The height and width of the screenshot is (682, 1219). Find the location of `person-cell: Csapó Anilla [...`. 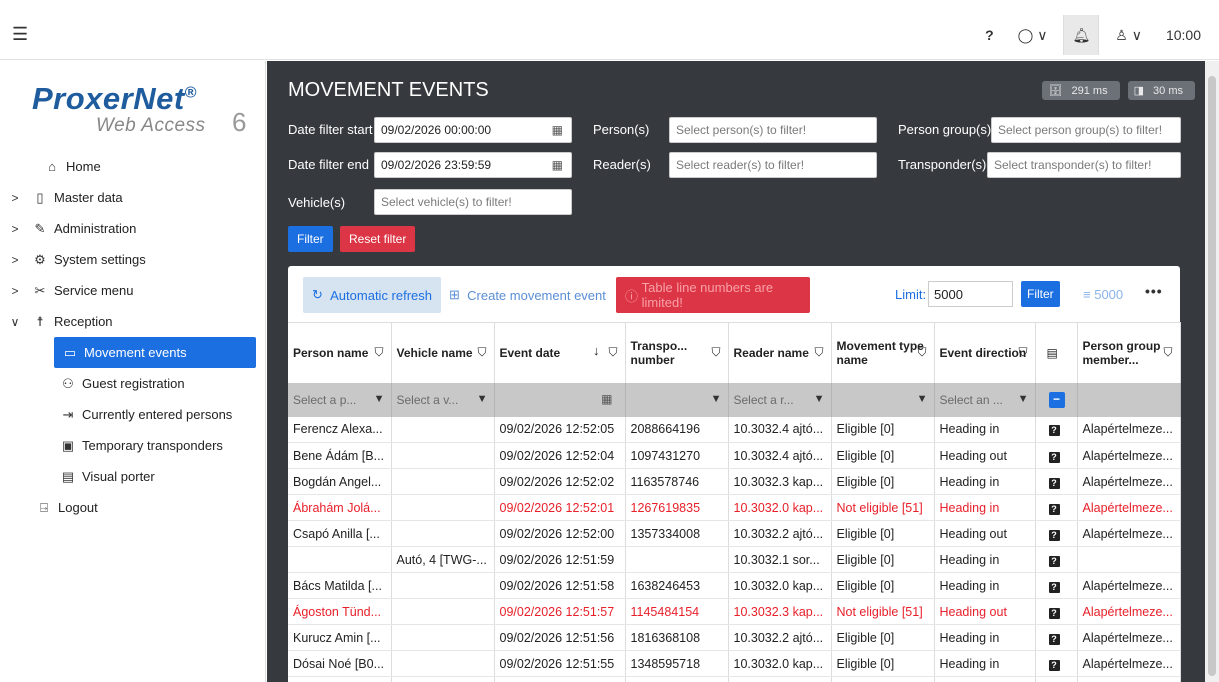

person-cell: Csapó Anilla [... is located at coordinates (340, 533).